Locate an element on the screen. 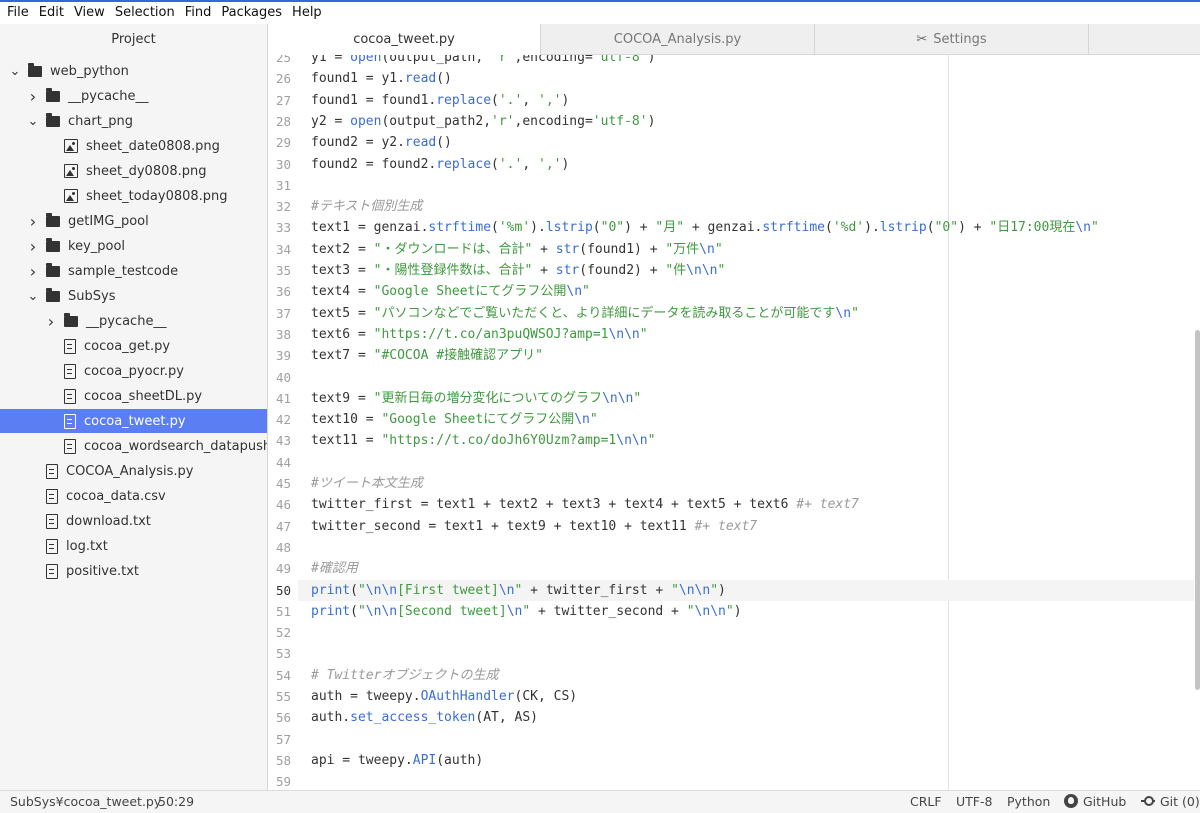 The image size is (1200, 813). code-line: # Twitterオブジェクトの生成 is located at coordinates (404, 675).